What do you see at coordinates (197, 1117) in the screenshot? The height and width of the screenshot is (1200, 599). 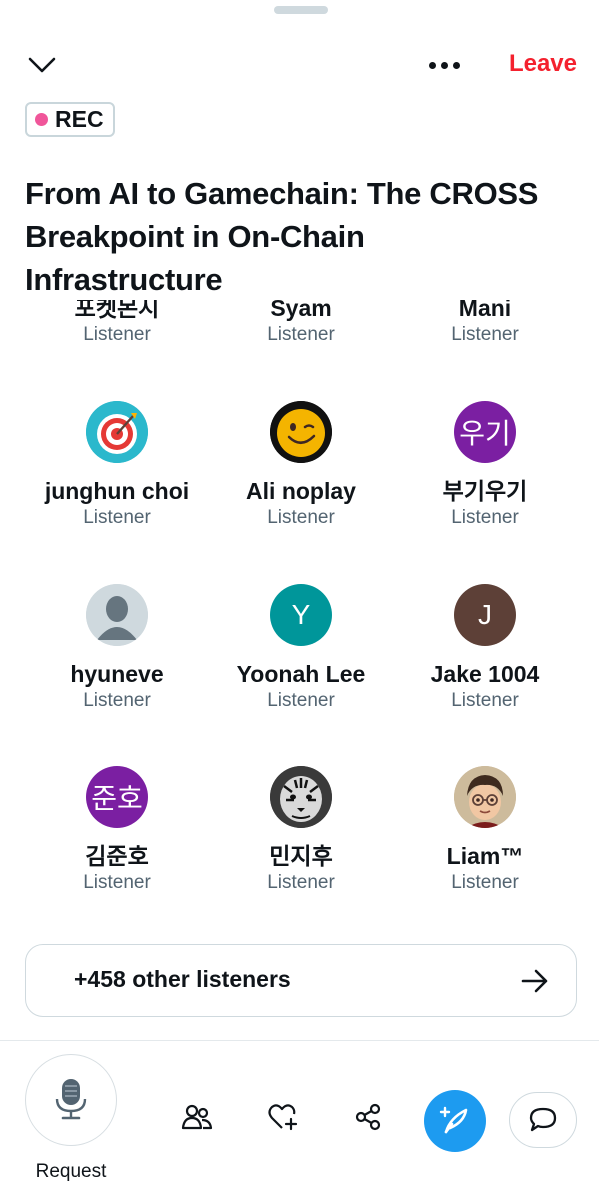 I see `people-icon` at bounding box center [197, 1117].